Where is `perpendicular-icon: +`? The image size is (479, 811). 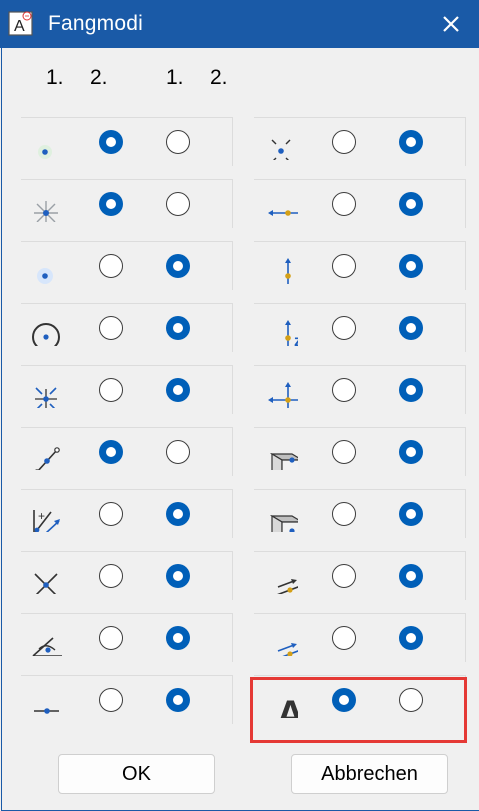 perpendicular-icon: + is located at coordinates (46, 520).